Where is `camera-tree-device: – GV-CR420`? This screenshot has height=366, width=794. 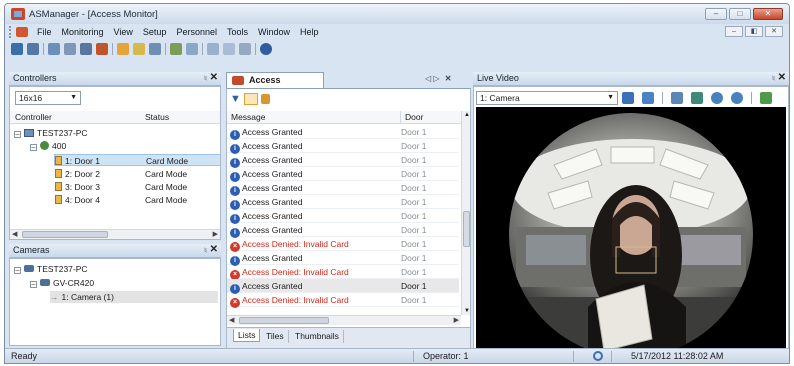 camera-tree-device: – GV-CR420 is located at coordinates (62, 283).